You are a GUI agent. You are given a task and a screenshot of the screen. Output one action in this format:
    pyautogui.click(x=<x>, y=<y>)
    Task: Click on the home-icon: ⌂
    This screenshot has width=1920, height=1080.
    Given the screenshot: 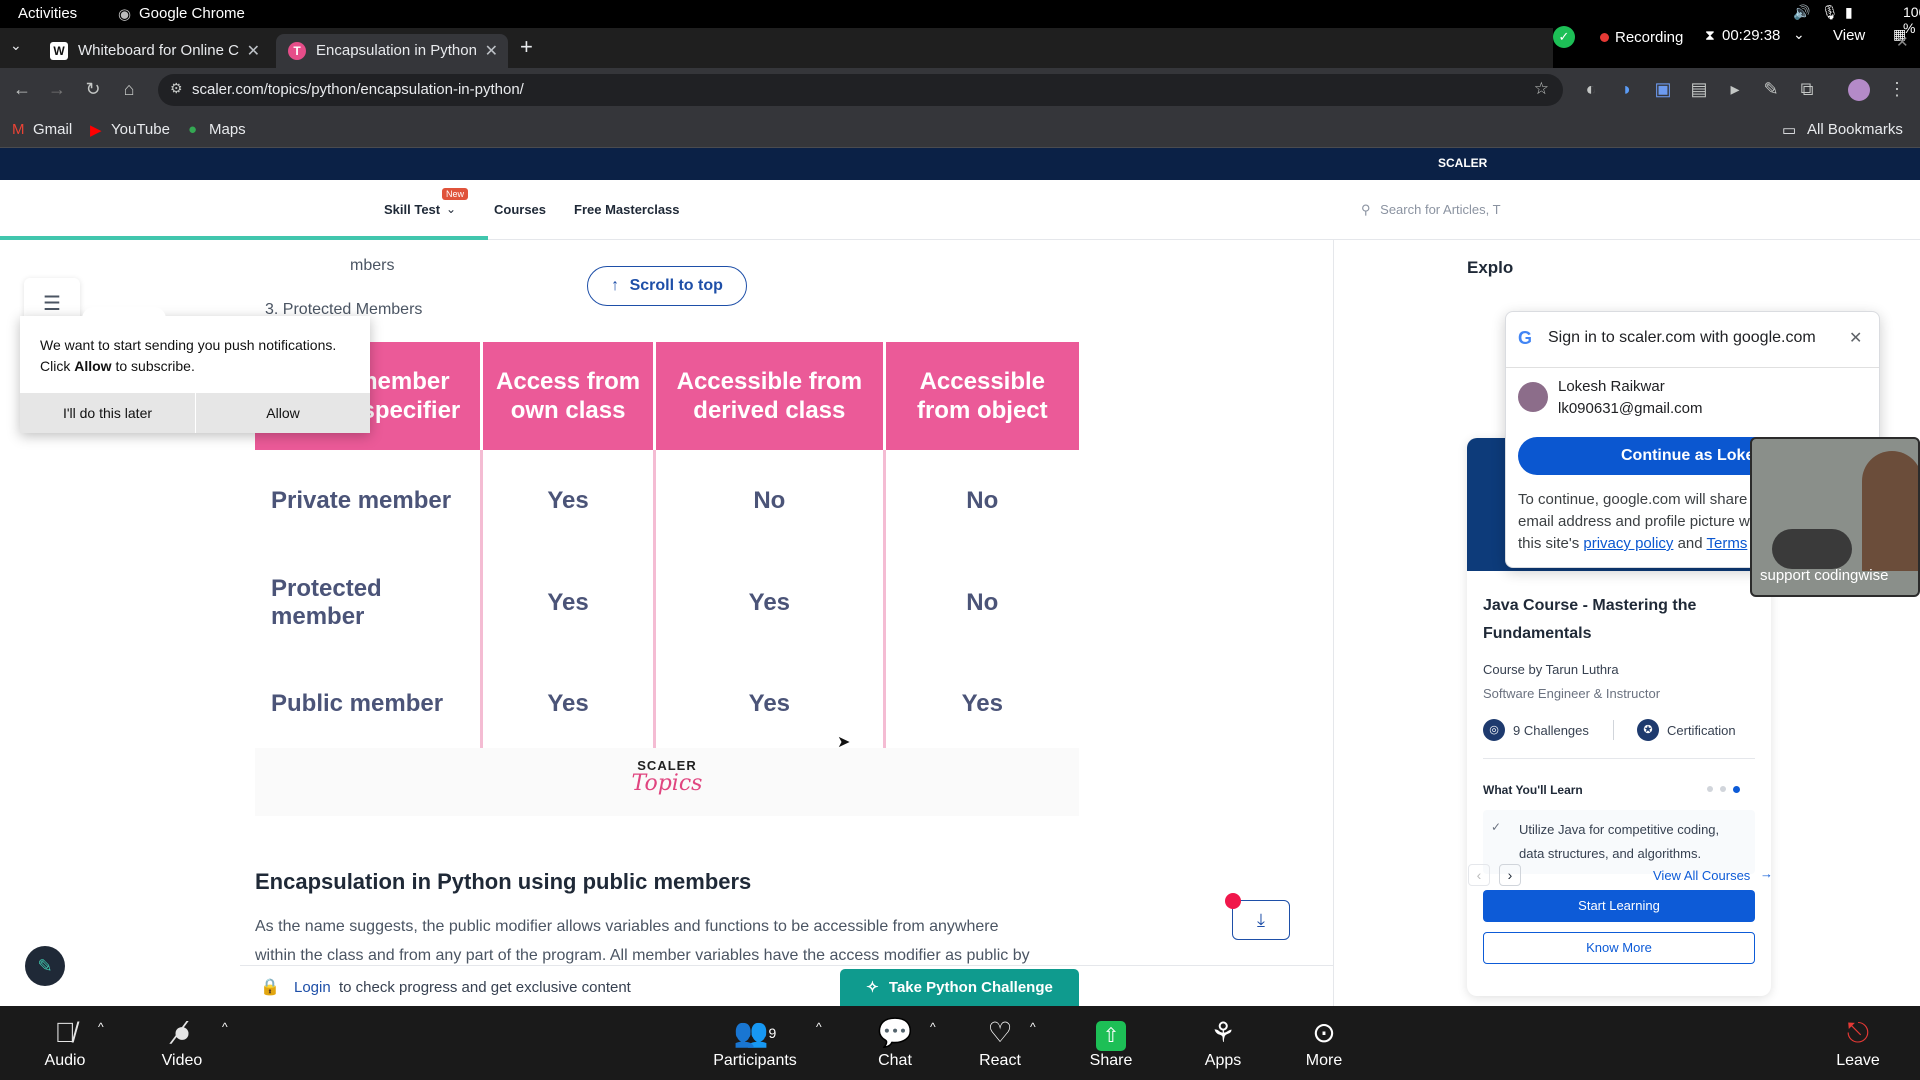 What is the action you would take?
    pyautogui.click(x=129, y=89)
    